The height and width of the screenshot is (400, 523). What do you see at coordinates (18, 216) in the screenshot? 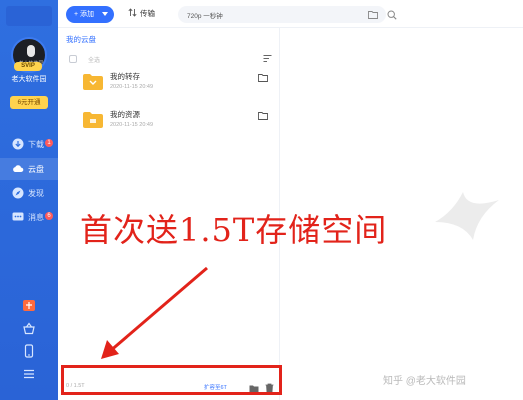
I see `message-icon` at bounding box center [18, 216].